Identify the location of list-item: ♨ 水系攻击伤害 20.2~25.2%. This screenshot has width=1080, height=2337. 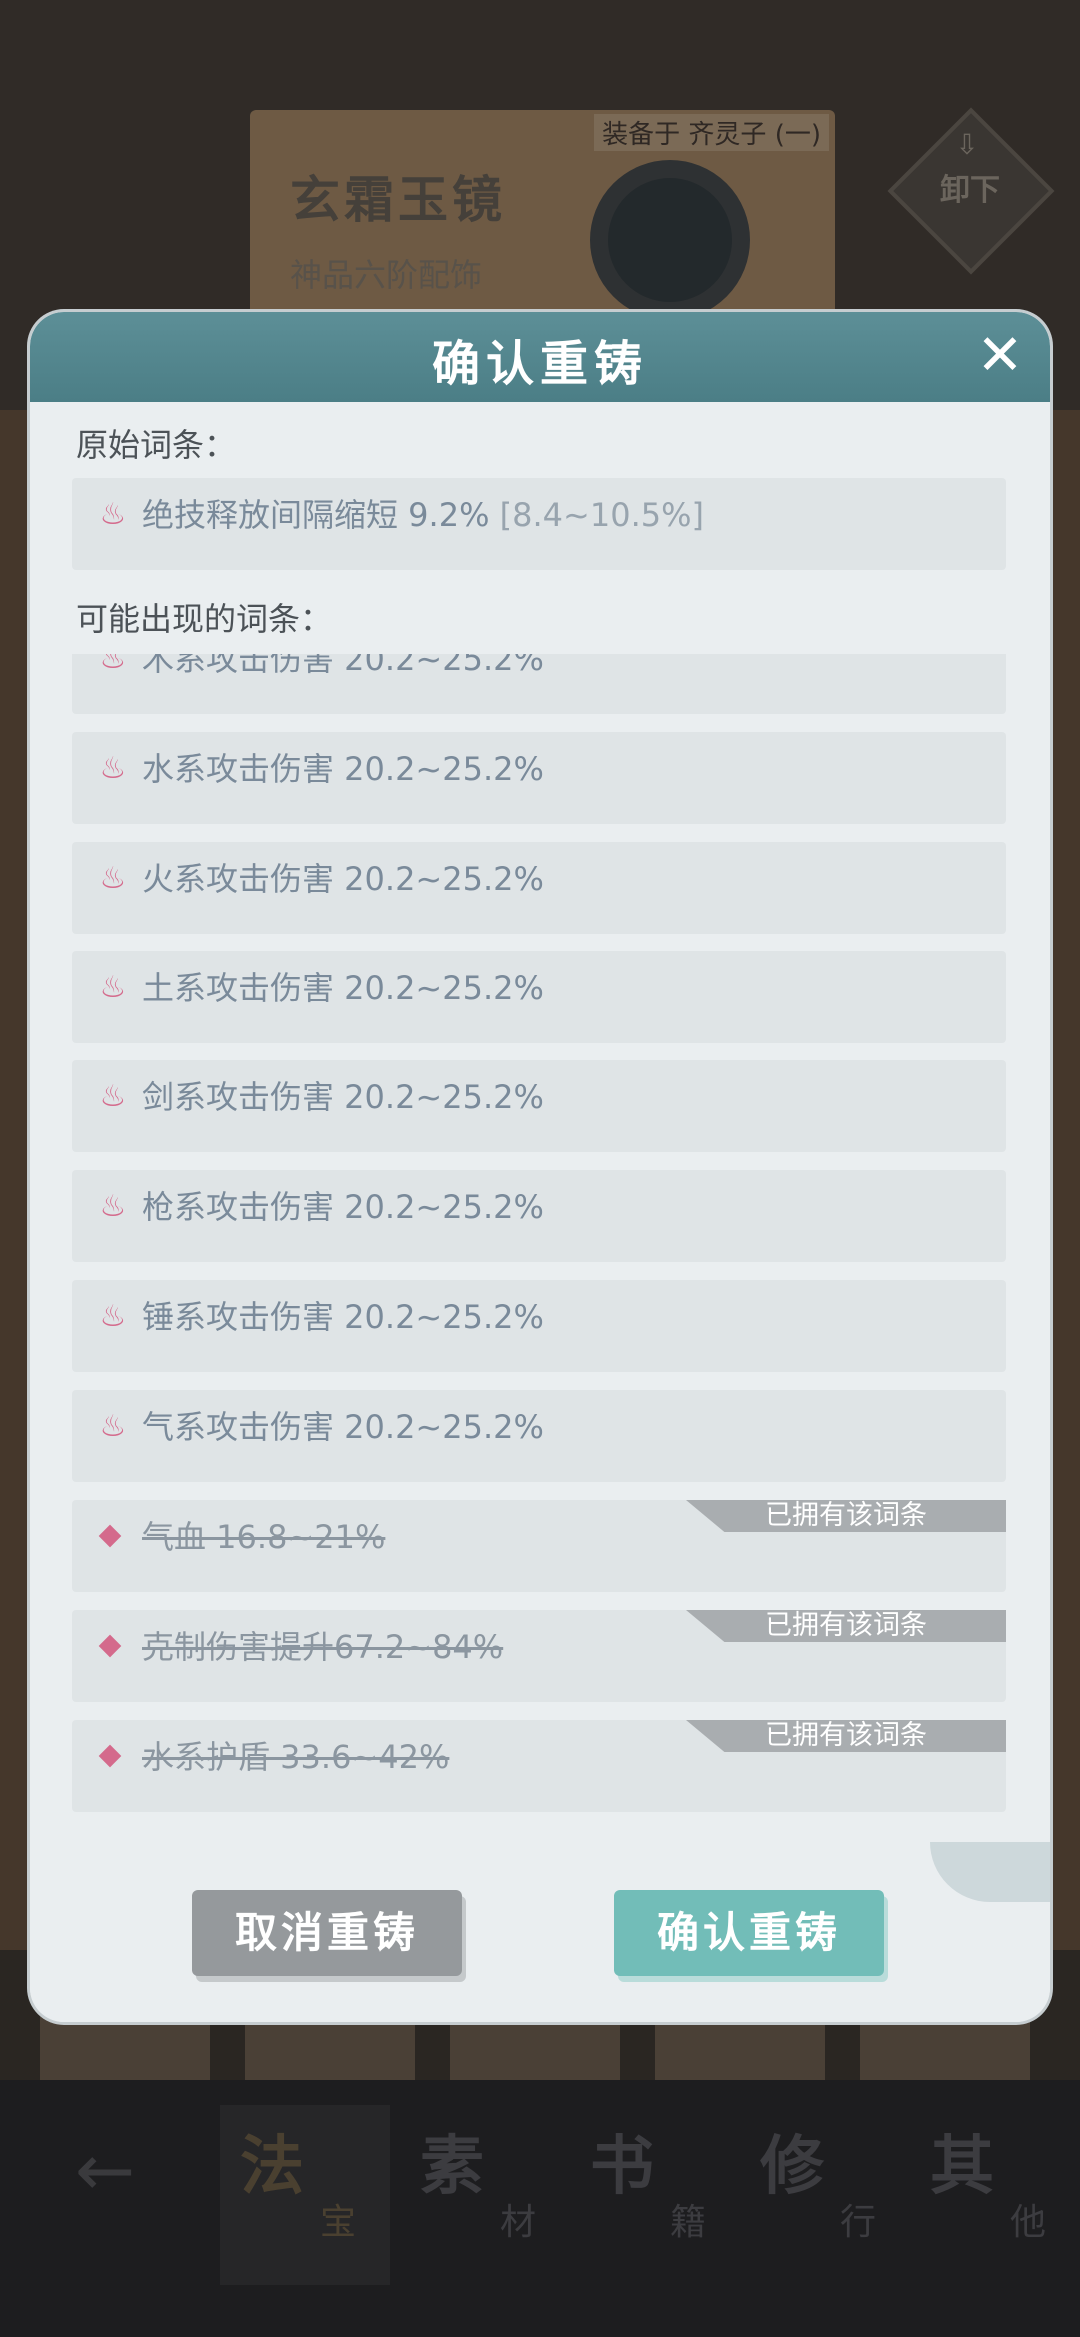
(539, 778).